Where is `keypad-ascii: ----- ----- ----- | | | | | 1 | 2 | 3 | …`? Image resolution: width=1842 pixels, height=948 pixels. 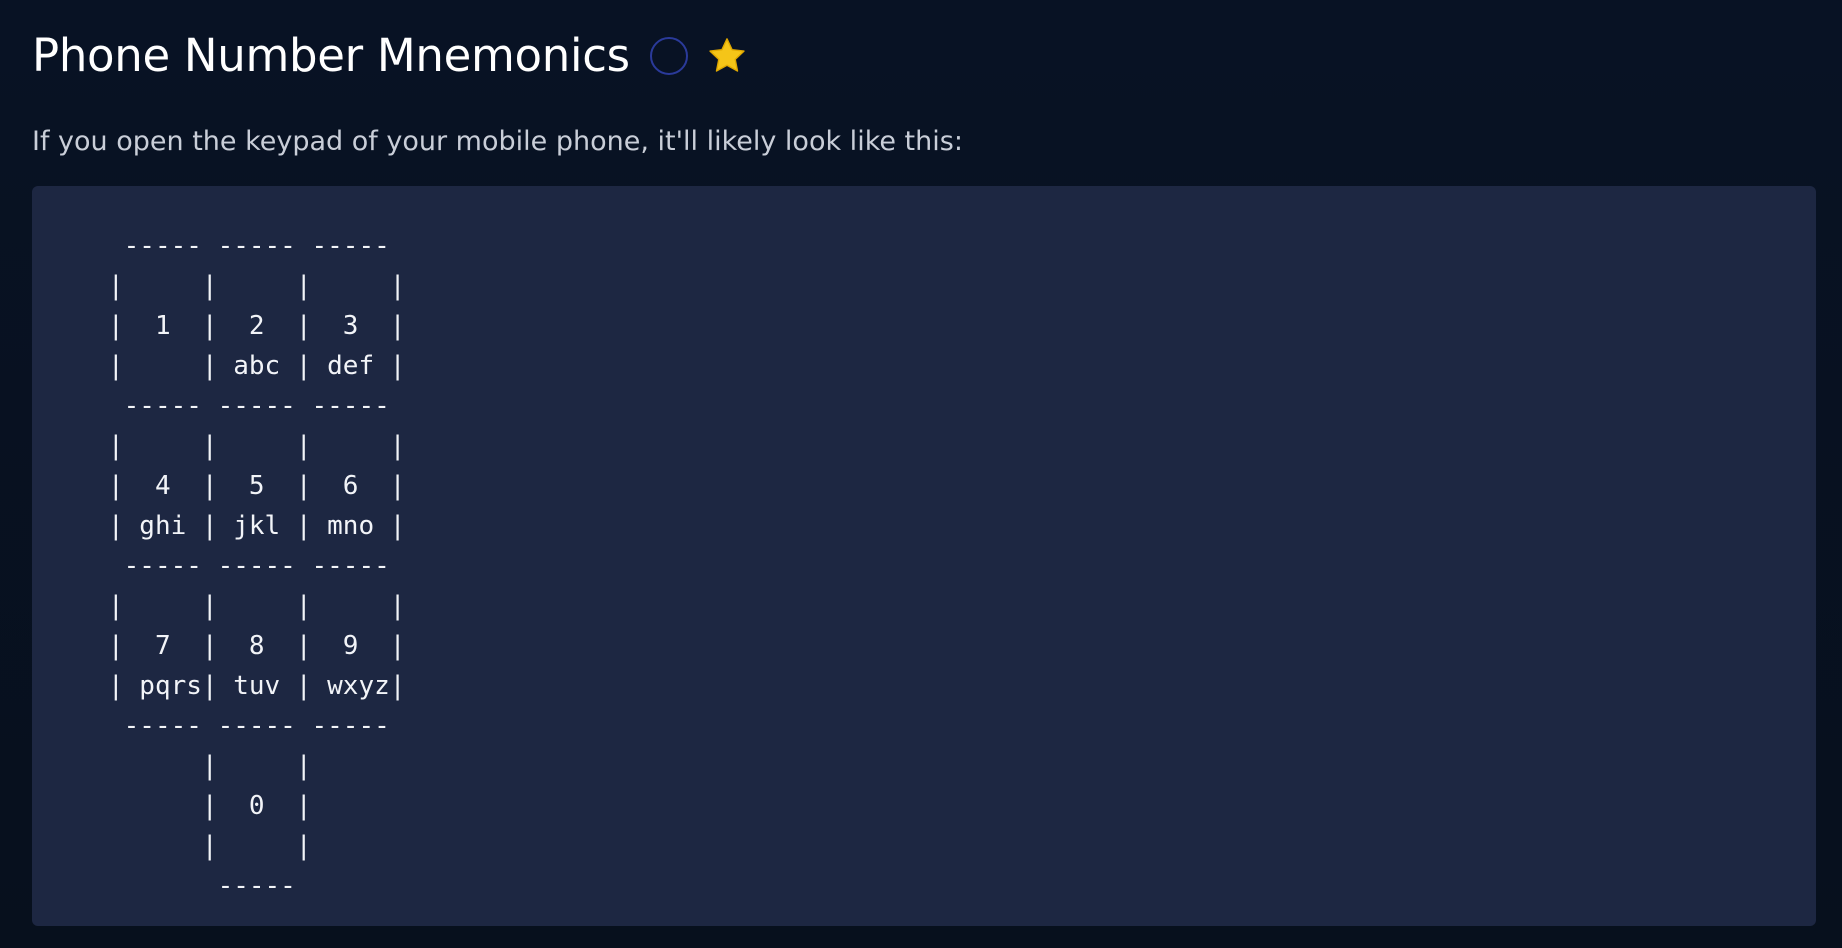
keypad-ascii: ----- ----- ----- | | | | | 1 | 2 | 3 | … is located at coordinates (257, 566).